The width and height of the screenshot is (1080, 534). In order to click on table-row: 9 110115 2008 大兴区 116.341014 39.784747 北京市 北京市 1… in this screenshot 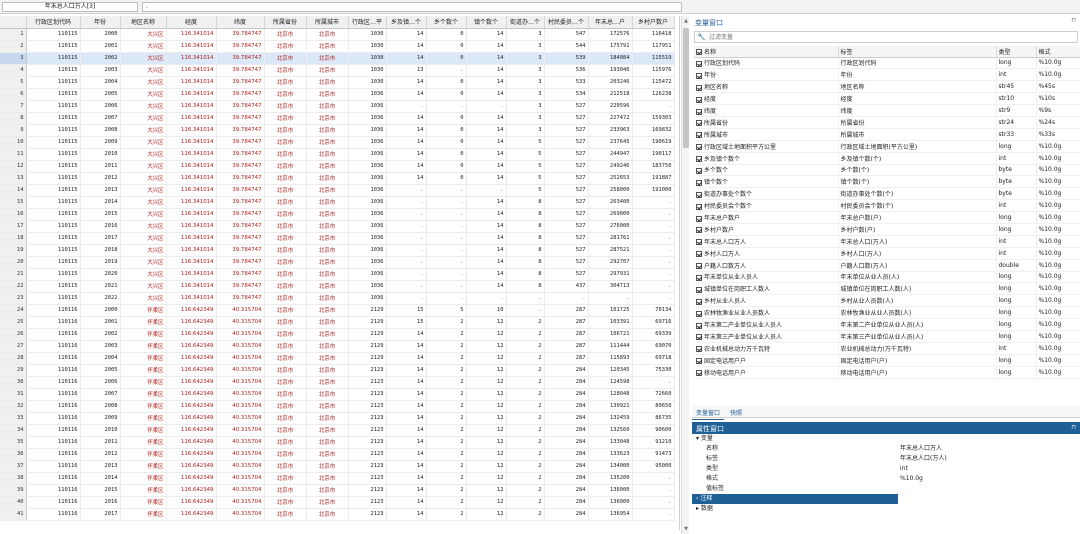, I will do `click(337, 130)`.